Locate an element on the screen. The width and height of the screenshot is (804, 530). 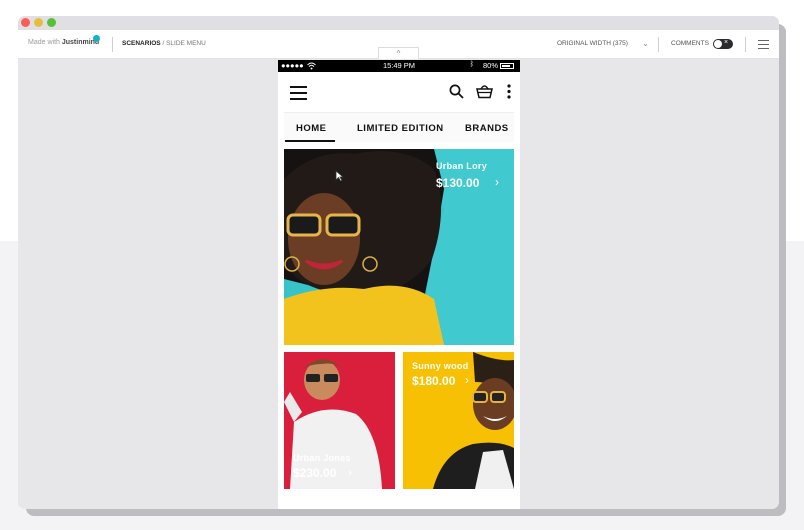
tab-home: HOME is located at coordinates (311, 128).